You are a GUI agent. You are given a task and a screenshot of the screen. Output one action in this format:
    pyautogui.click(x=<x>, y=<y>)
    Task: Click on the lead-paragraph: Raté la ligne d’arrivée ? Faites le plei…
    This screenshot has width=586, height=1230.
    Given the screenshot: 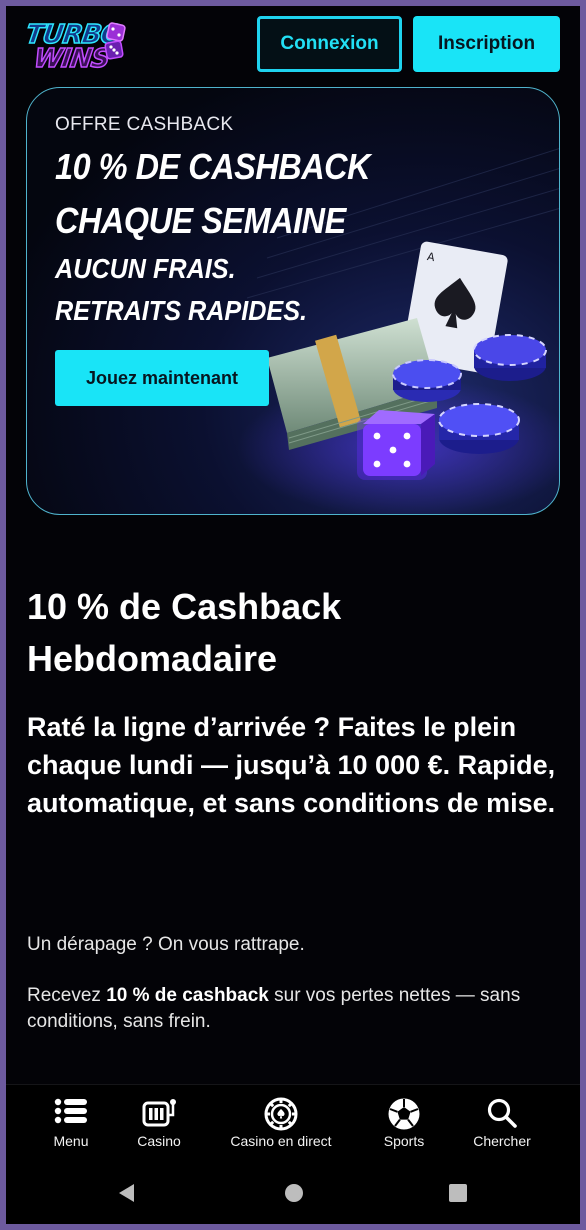 What is the action you would take?
    pyautogui.click(x=291, y=765)
    